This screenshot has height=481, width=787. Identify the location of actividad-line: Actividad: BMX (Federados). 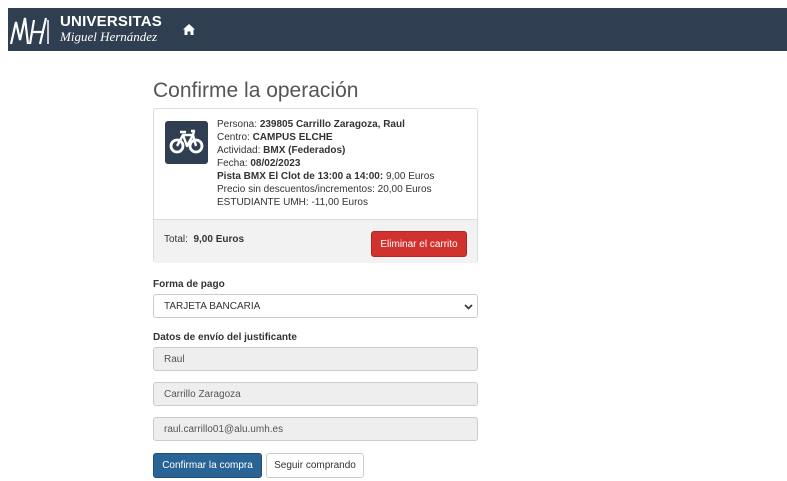
(281, 150).